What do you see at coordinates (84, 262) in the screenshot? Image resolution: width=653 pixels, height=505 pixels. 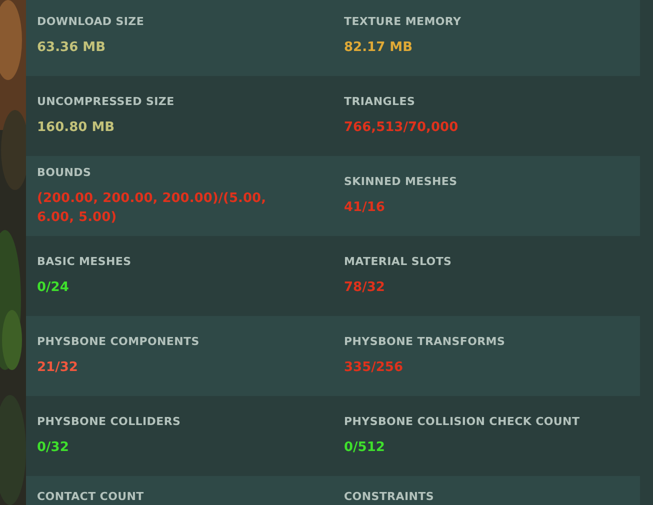 I see `stat-label: BASIC MESHES` at bounding box center [84, 262].